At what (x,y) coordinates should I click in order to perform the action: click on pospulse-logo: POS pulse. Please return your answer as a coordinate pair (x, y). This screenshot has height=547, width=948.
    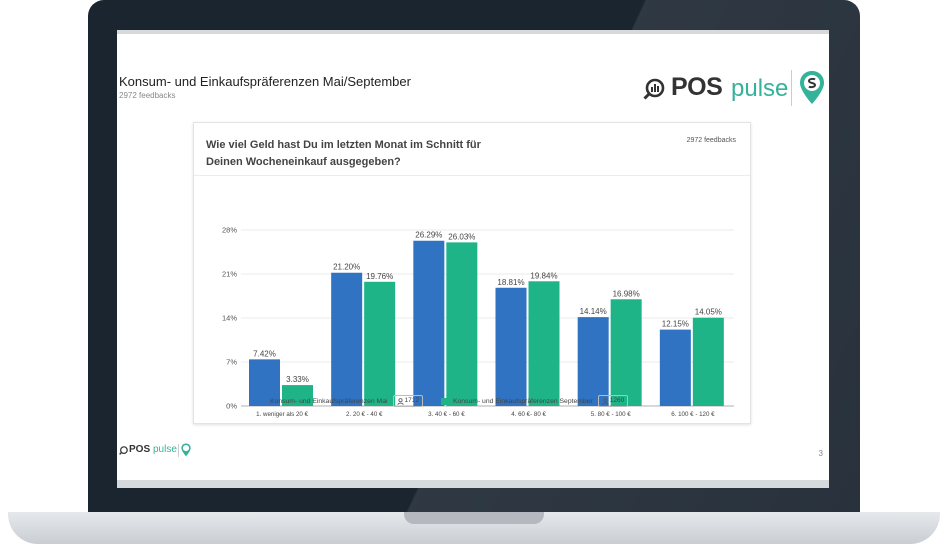
    Looking at the image, I should click on (734, 90).